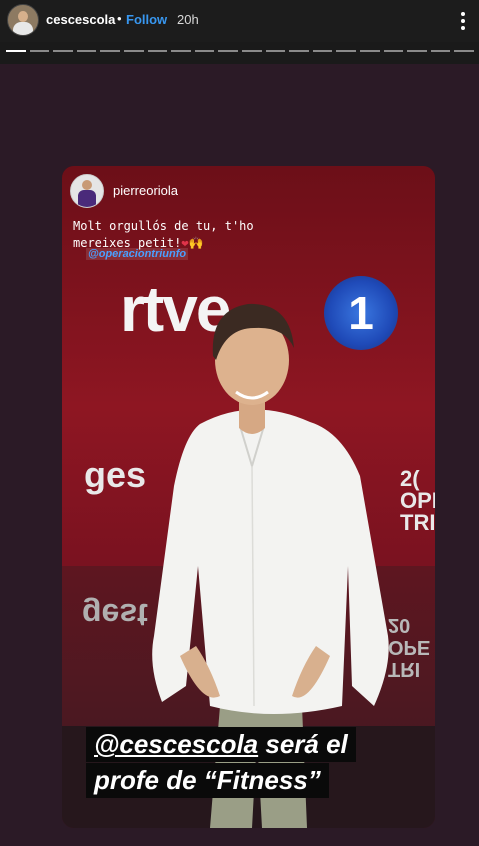 The width and height of the screenshot is (479, 846). What do you see at coordinates (417, 500) in the screenshot?
I see `background-text-right: 2( OPE TRI` at bounding box center [417, 500].